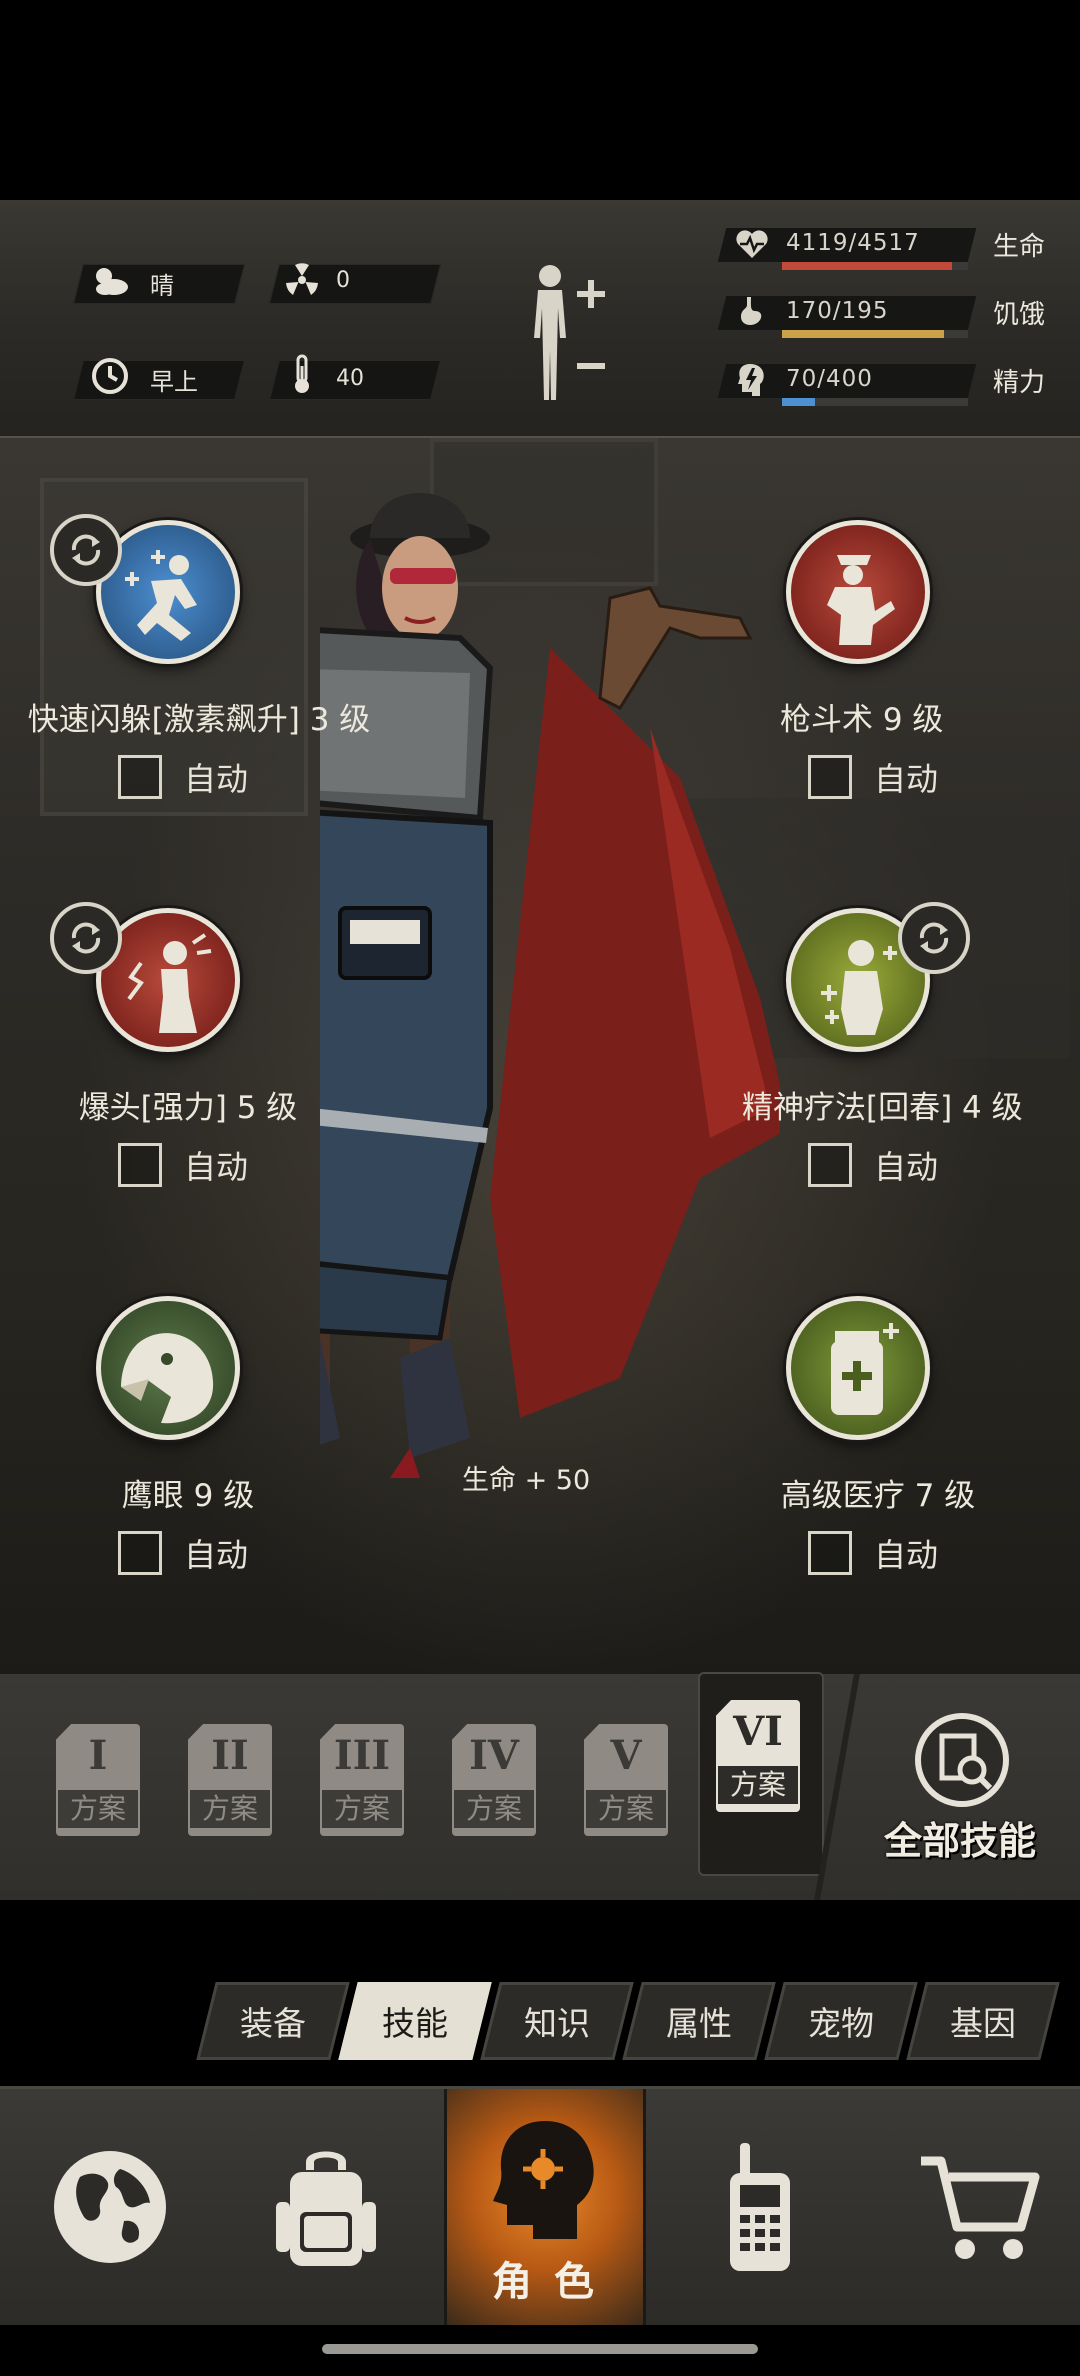 The width and height of the screenshot is (1080, 2376). I want to click on tab-knowledge: 知识, so click(557, 2021).